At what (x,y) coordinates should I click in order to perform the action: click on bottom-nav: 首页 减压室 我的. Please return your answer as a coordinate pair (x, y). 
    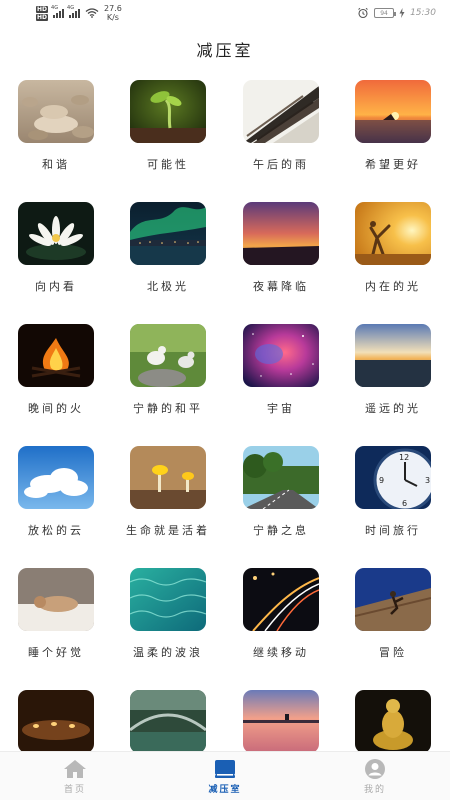
    Looking at the image, I should click on (225, 775).